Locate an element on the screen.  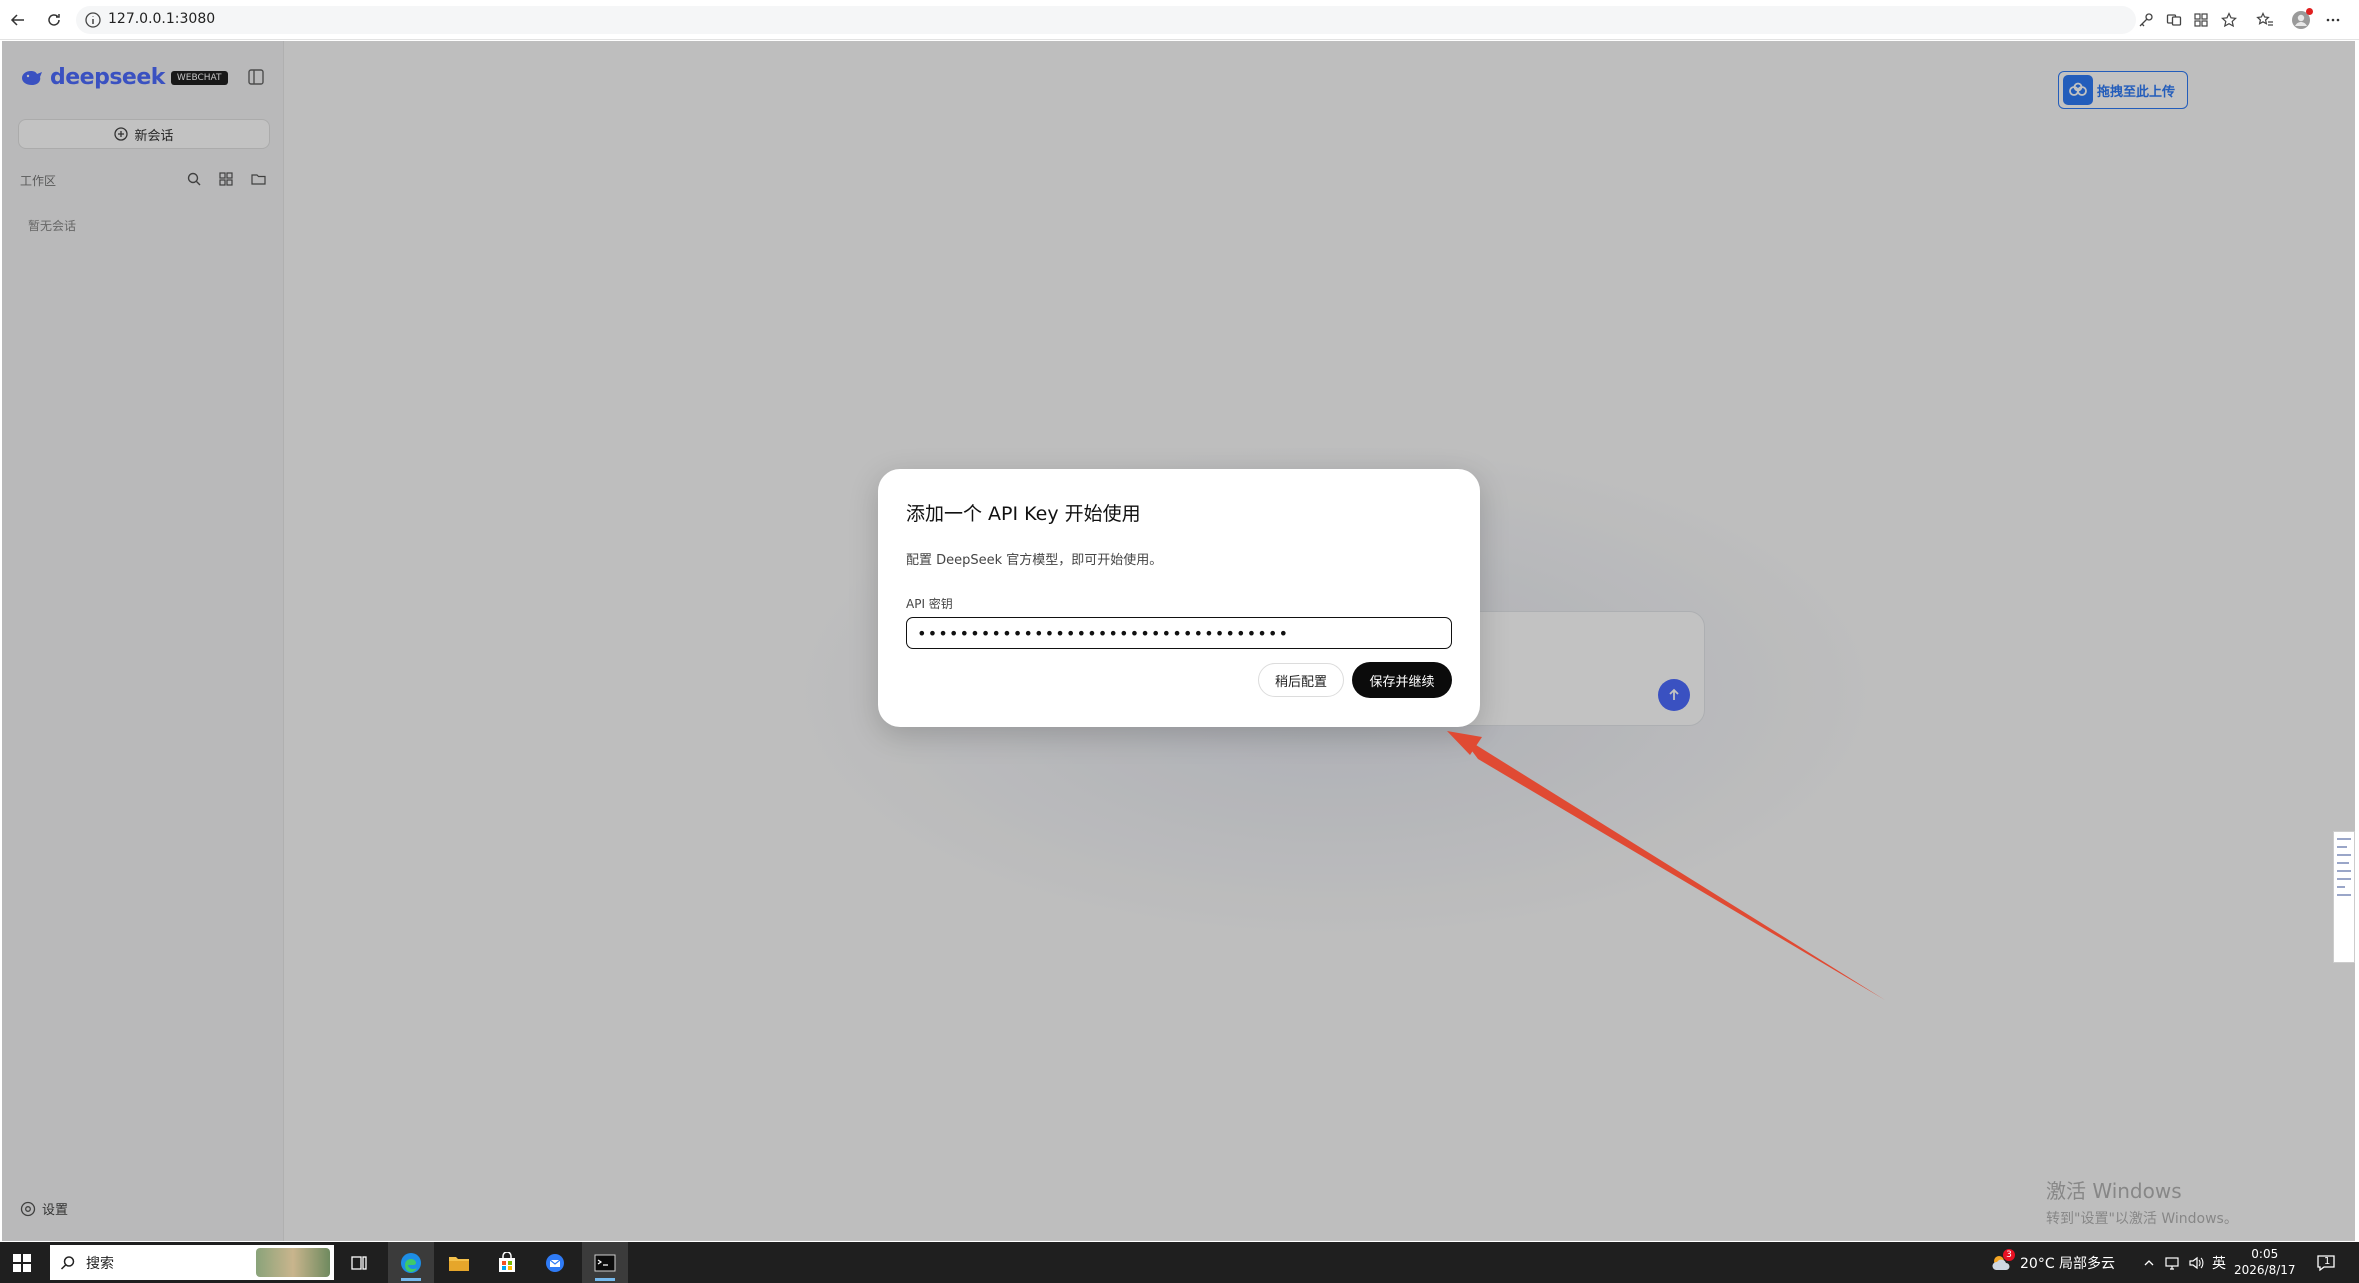
notification-center: 1 is located at coordinates (2325, 1262).